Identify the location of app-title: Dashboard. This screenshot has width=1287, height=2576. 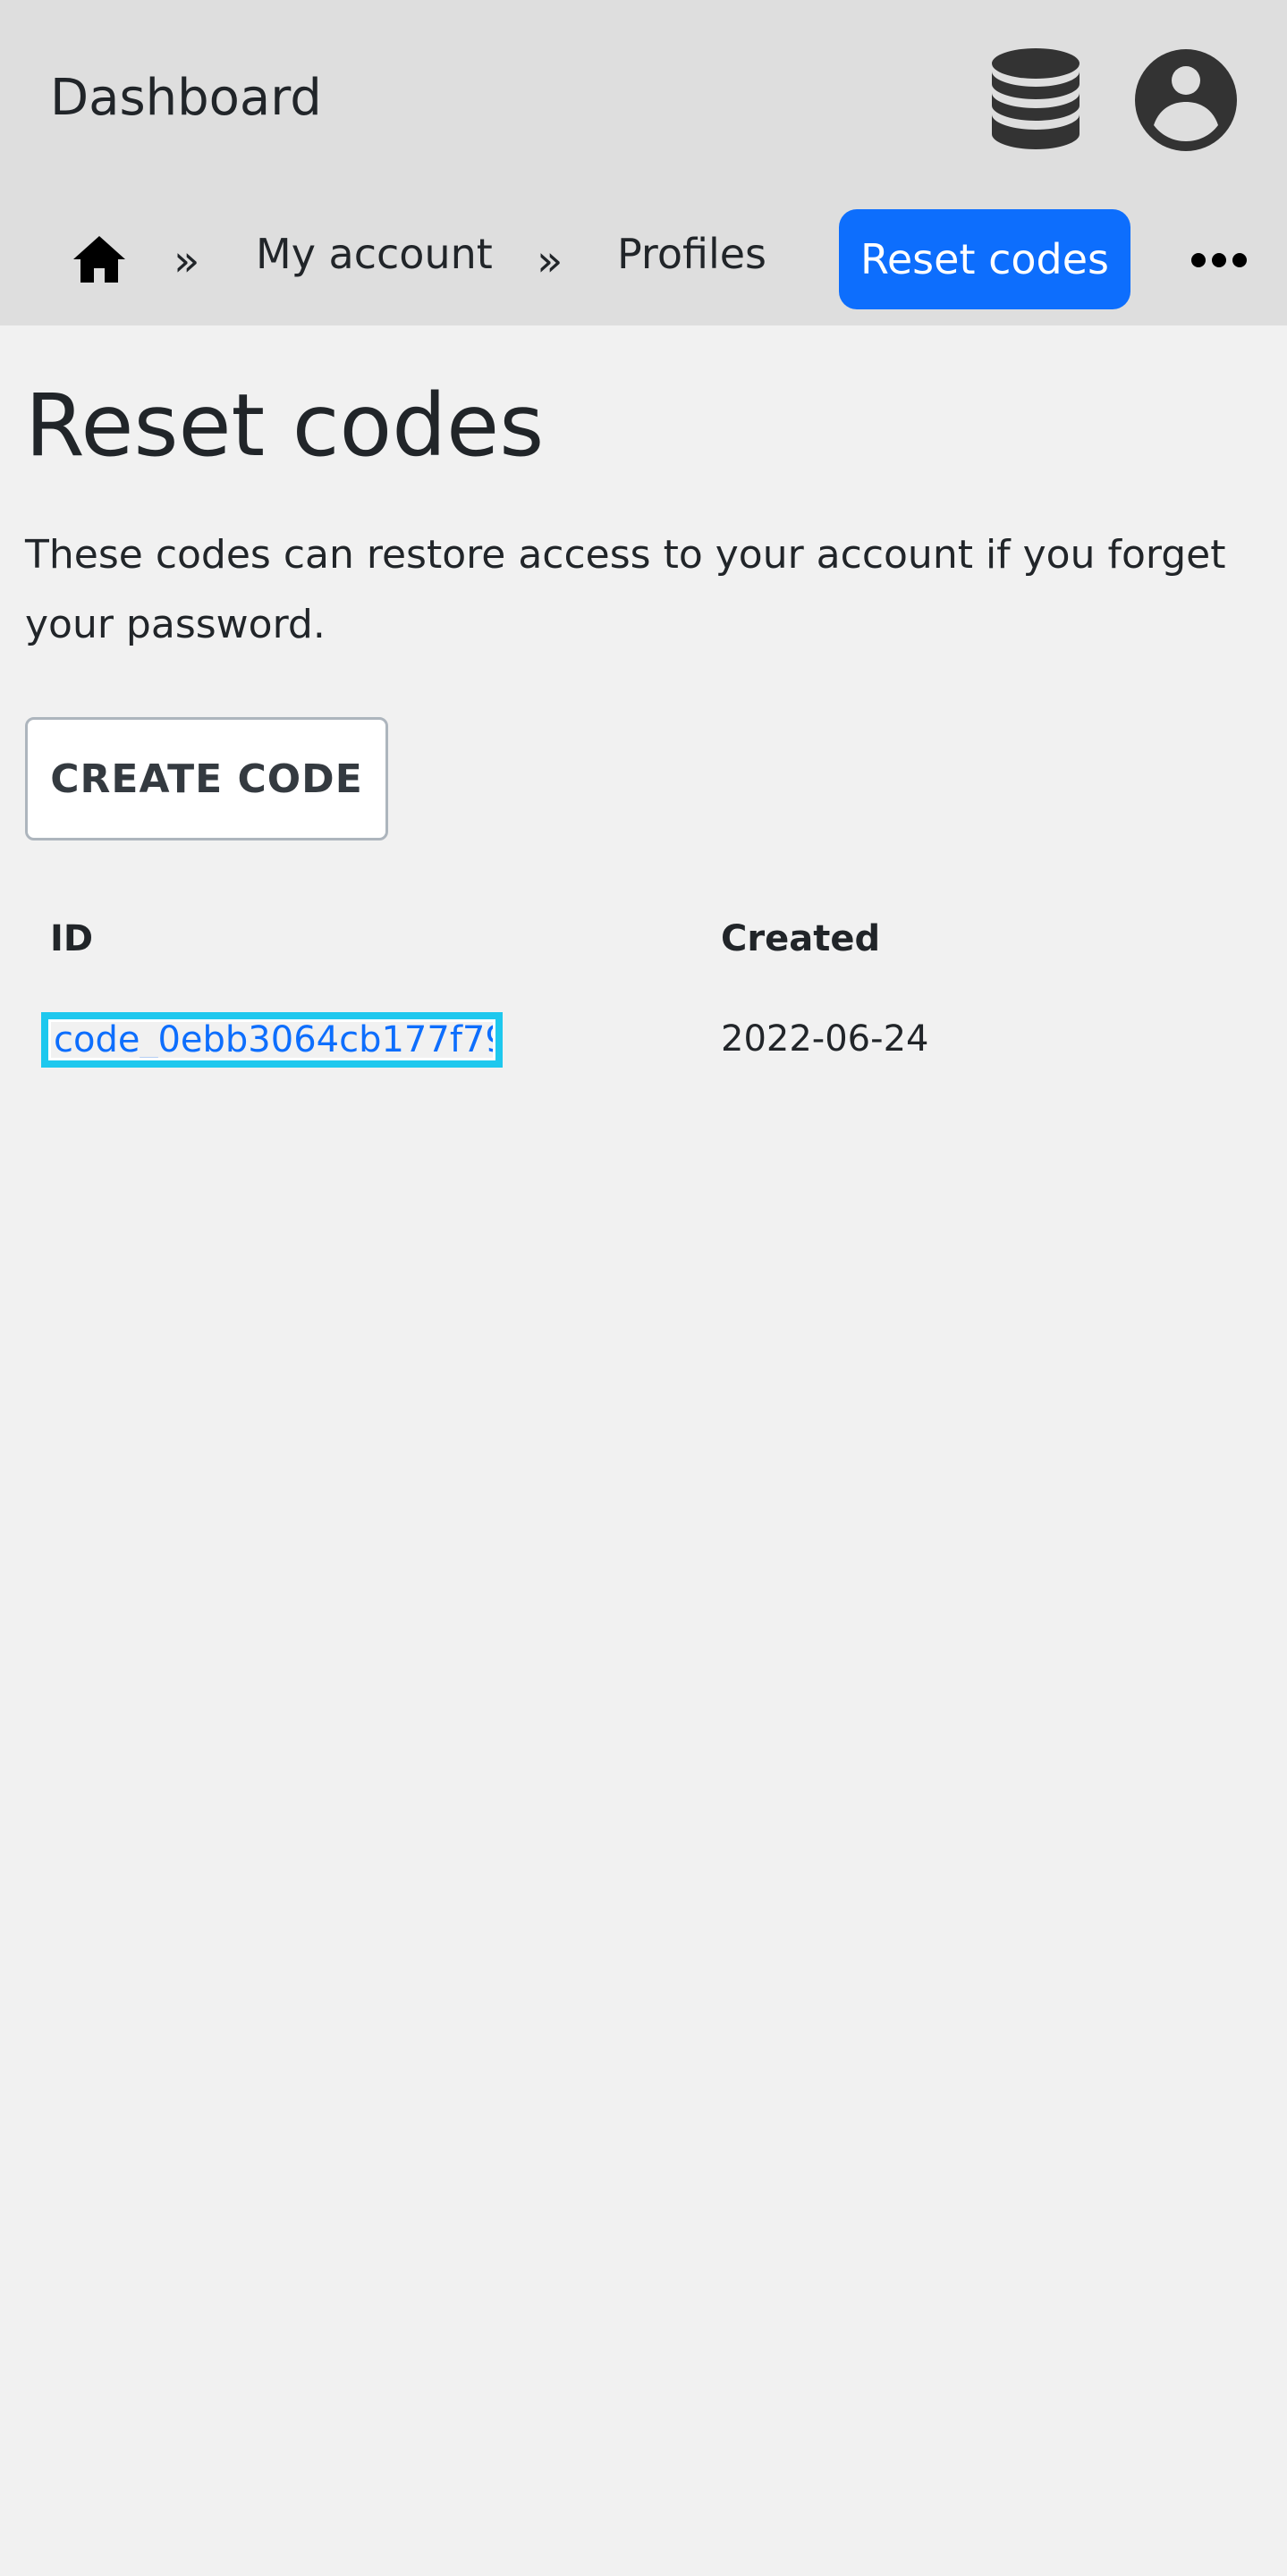
(186, 98).